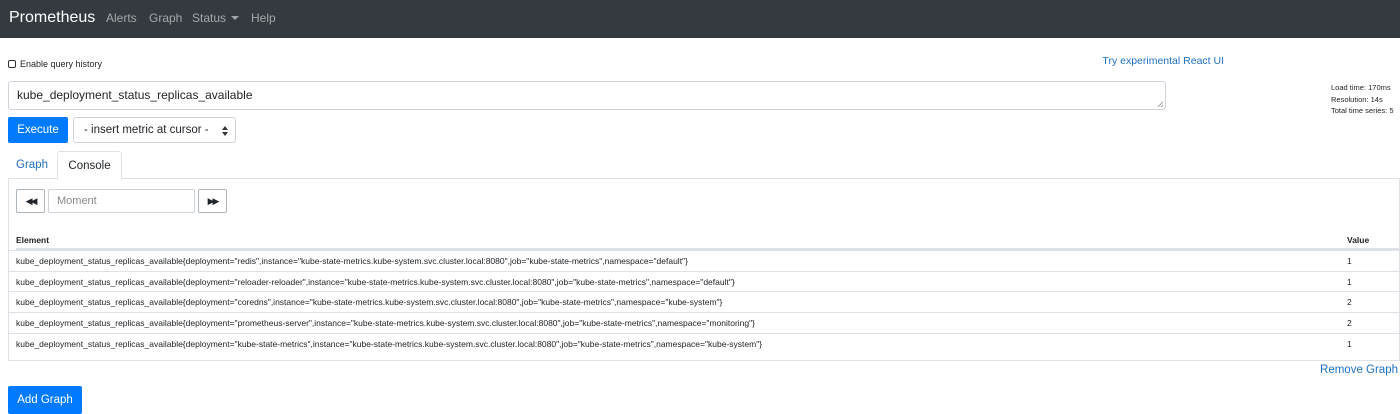 The image size is (1400, 414). What do you see at coordinates (235, 18) in the screenshot?
I see `caret-down-icon` at bounding box center [235, 18].